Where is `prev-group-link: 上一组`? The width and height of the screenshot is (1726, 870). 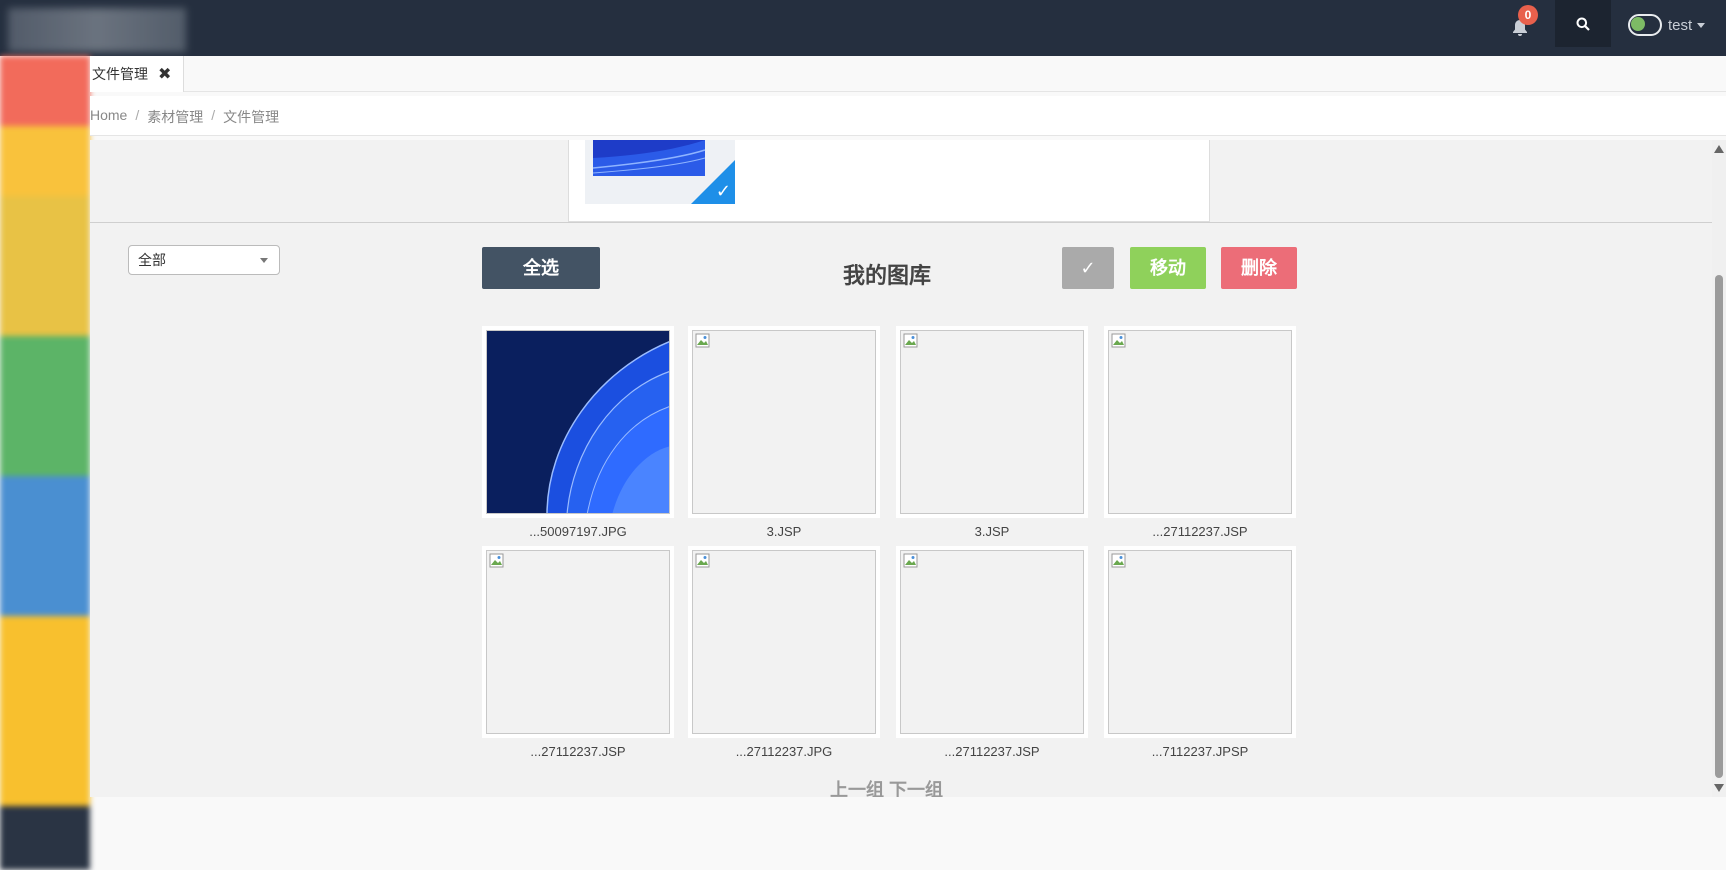 prev-group-link: 上一组 is located at coordinates (857, 788).